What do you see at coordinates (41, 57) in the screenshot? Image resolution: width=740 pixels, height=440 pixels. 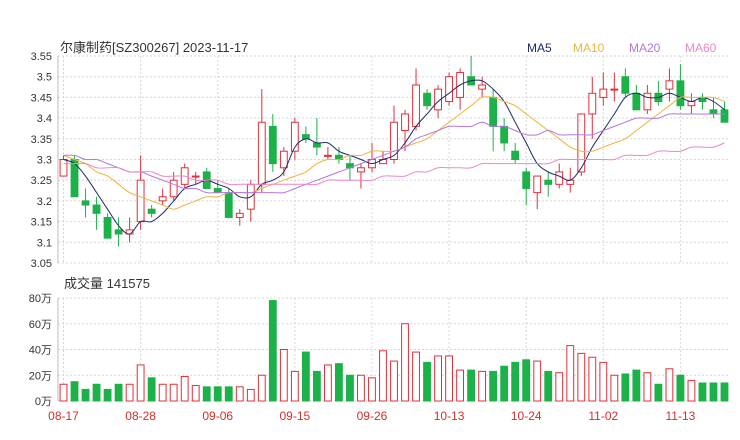 I see `price-tick-label: 3.55` at bounding box center [41, 57].